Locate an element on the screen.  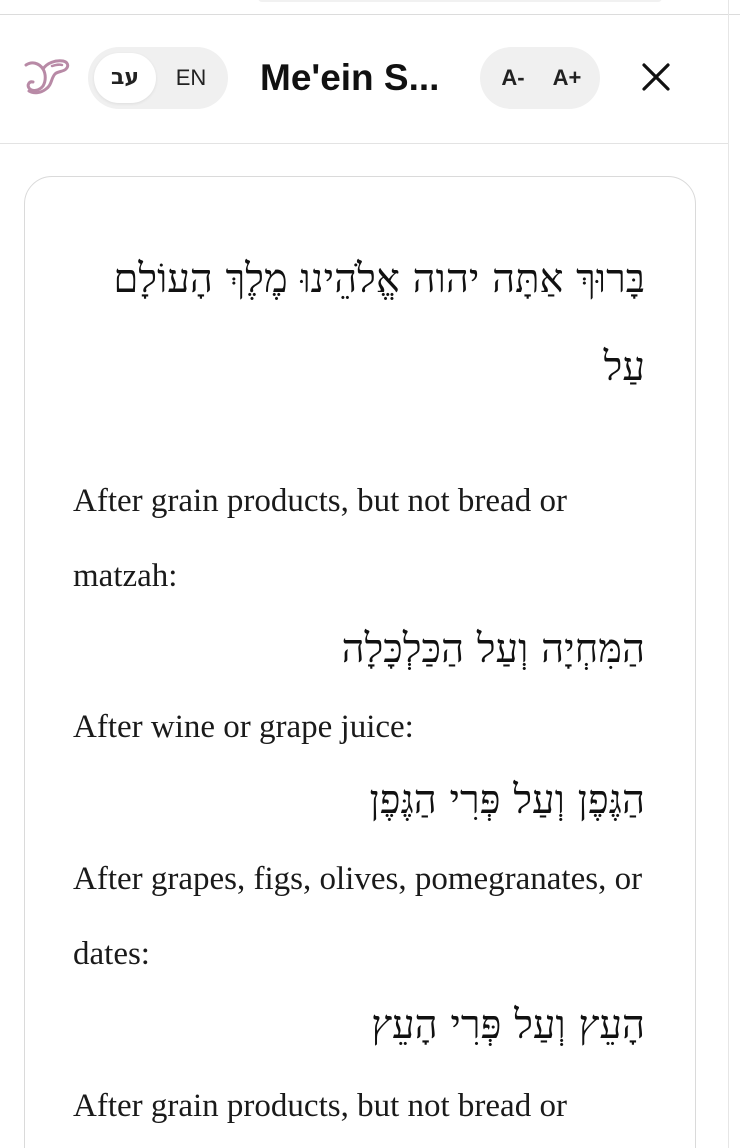
lang-english-button: EN is located at coordinates (191, 78).